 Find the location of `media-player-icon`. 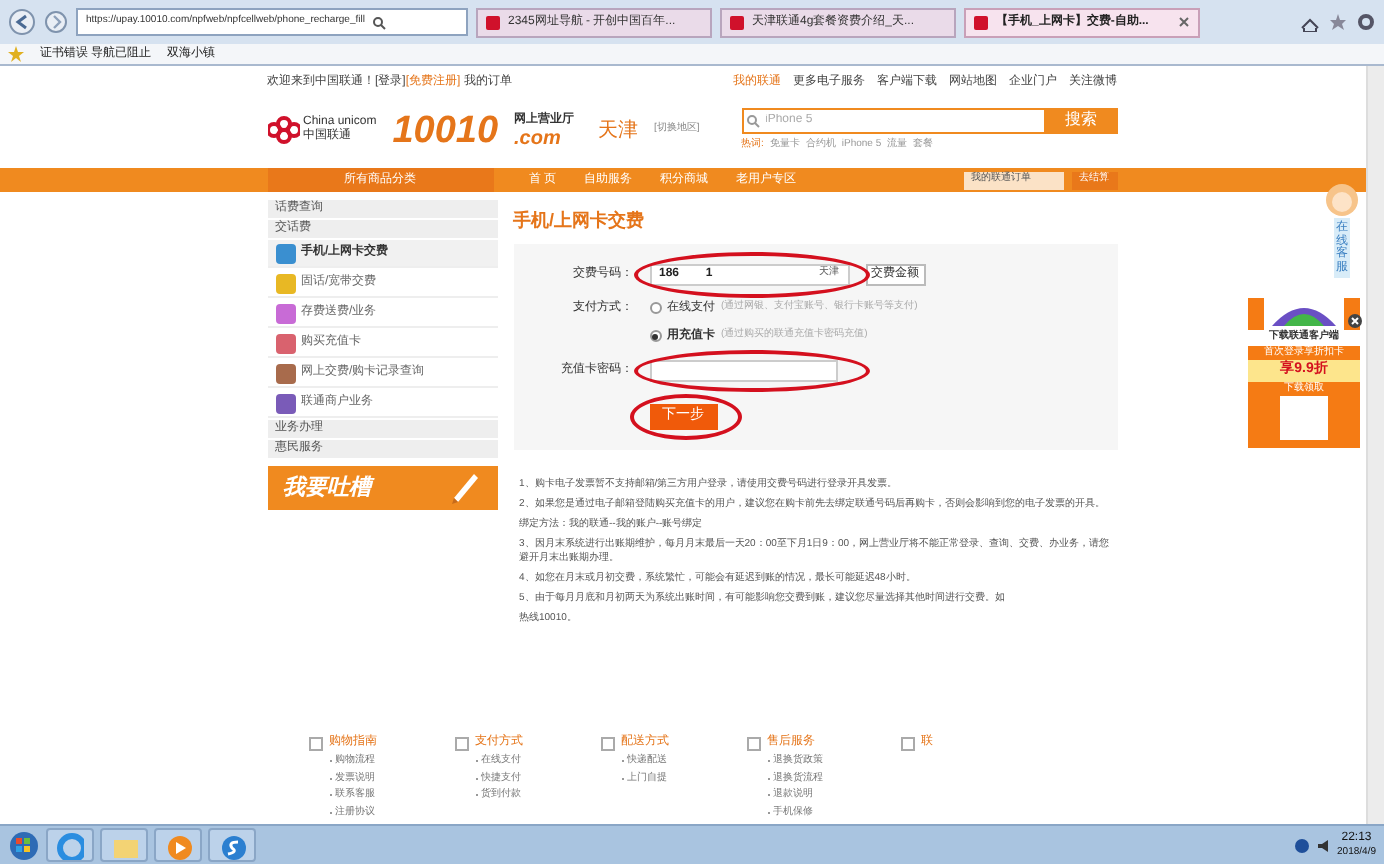

media-player-icon is located at coordinates (178, 845).